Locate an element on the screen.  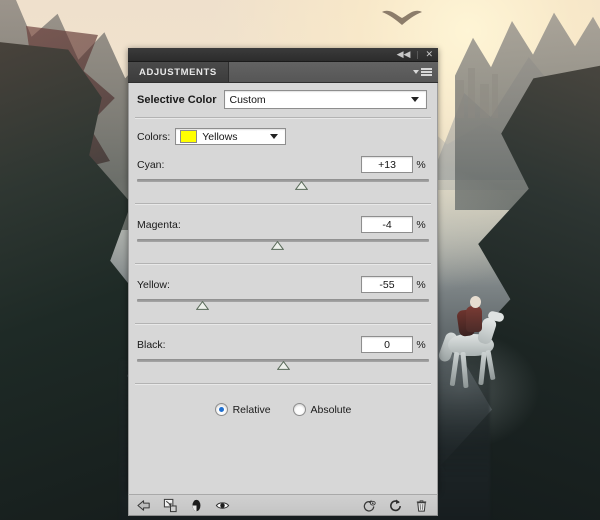
radio-relative-label: Relative is located at coordinates (251, 409).